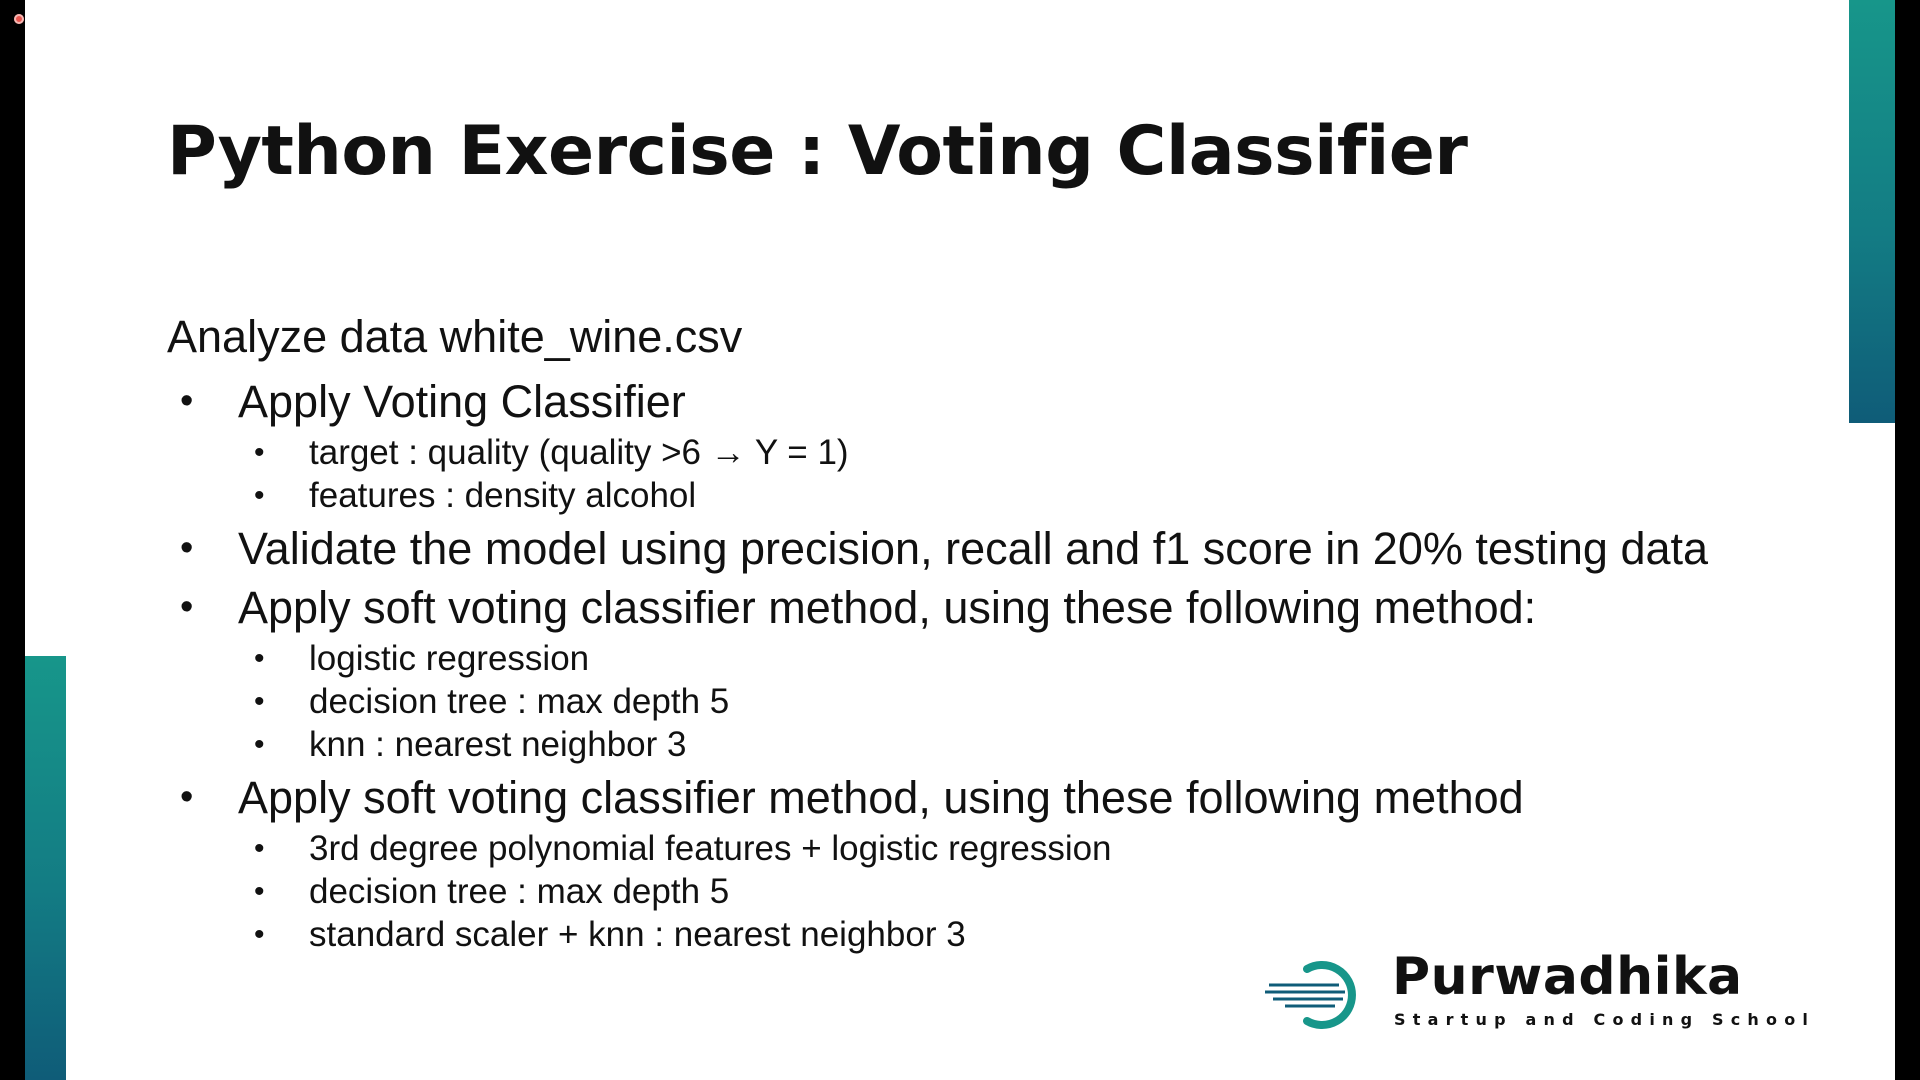  I want to click on list-item-text: Apply Voting Classifier, so click(462, 401).